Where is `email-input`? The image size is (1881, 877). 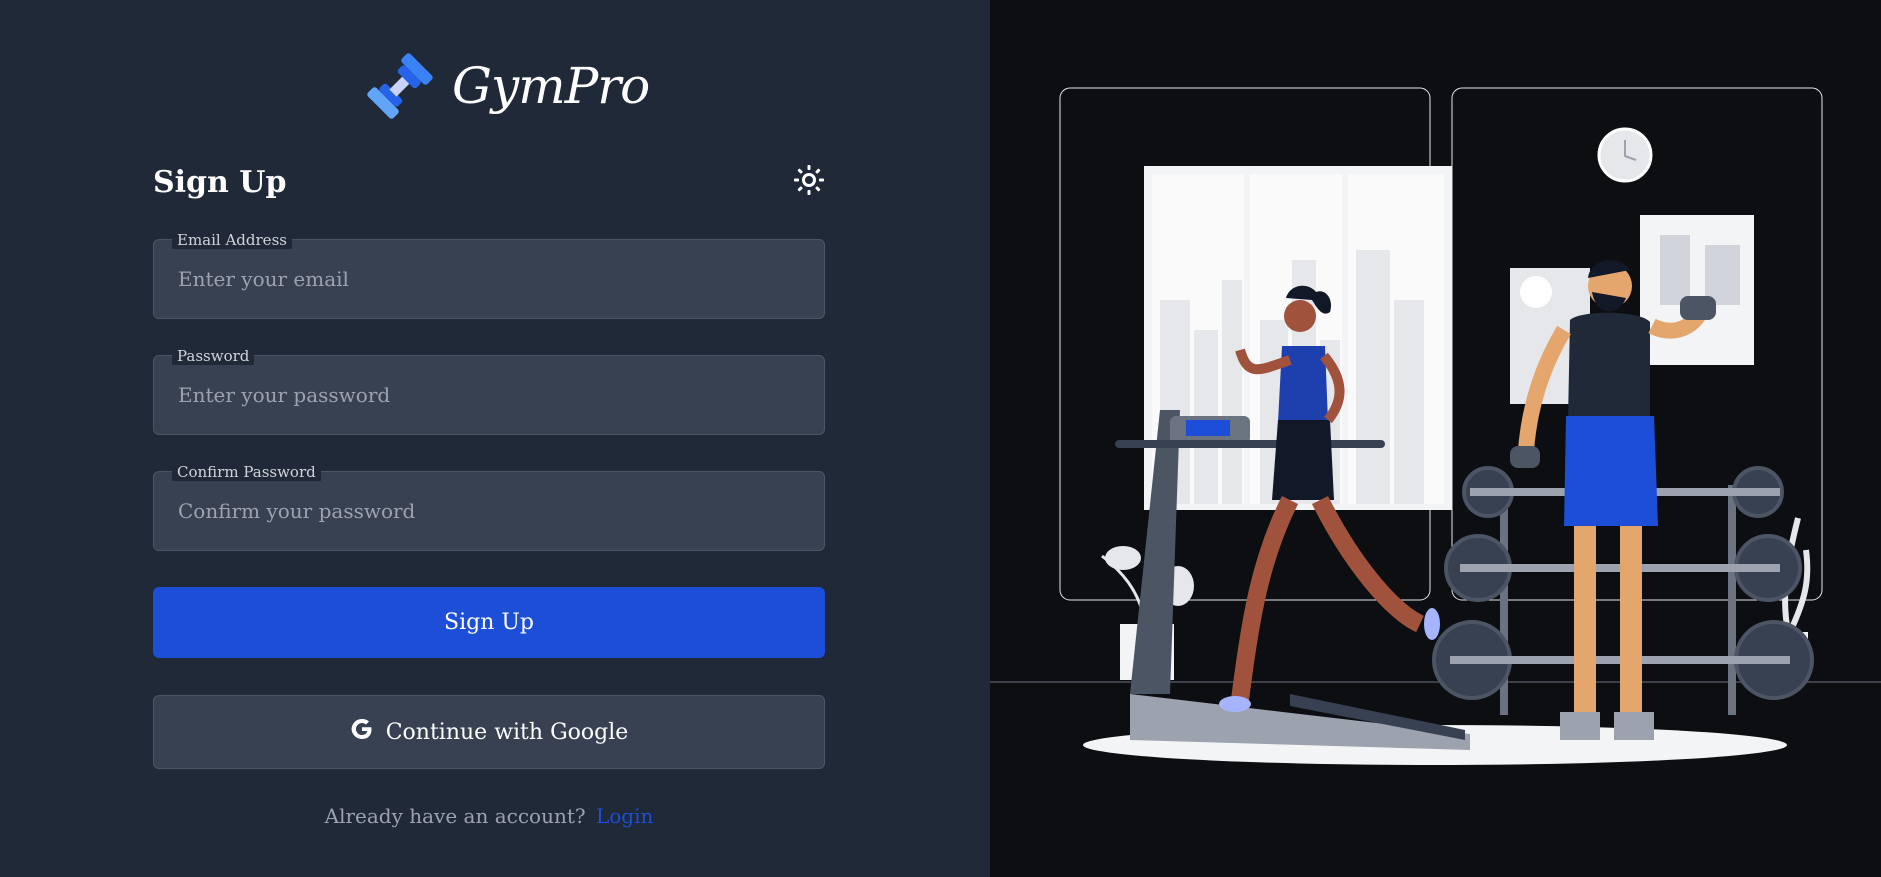
email-input is located at coordinates (489, 279).